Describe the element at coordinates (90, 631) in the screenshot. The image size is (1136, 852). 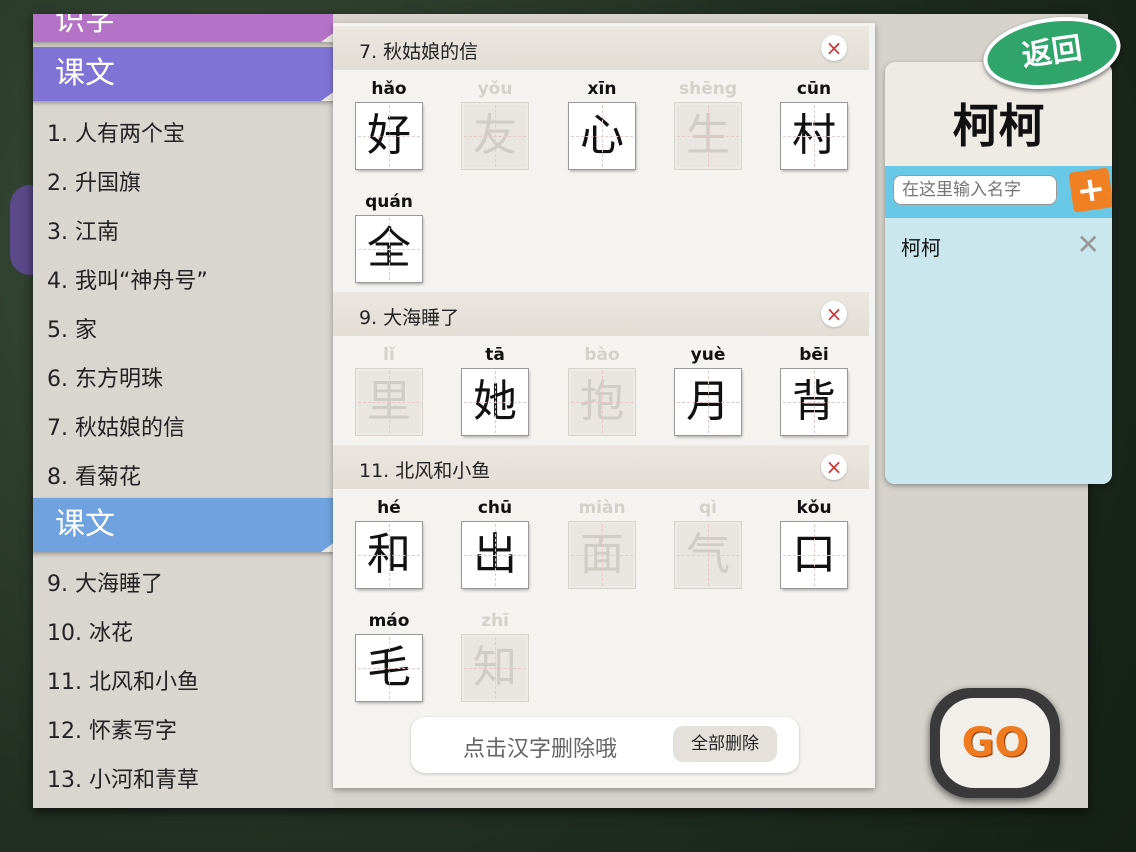
I see `lesson-item: 10. 冰花` at that location.